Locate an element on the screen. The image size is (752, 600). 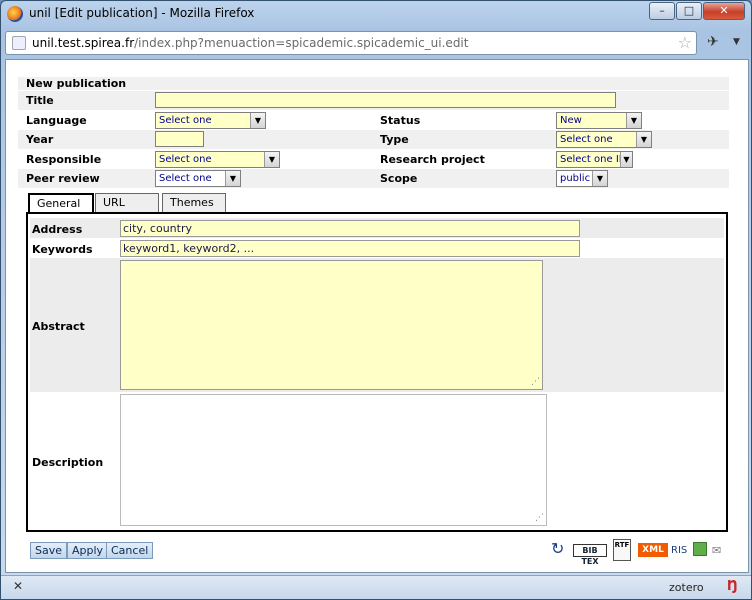
mail-icon: ✉ is located at coordinates (716, 550).